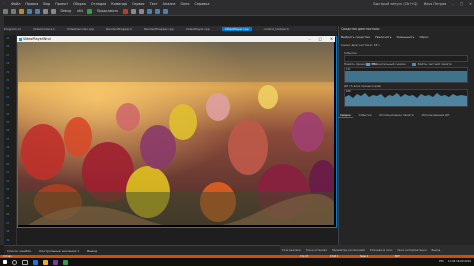  I want to click on line-number: 40, so click(8, 164).